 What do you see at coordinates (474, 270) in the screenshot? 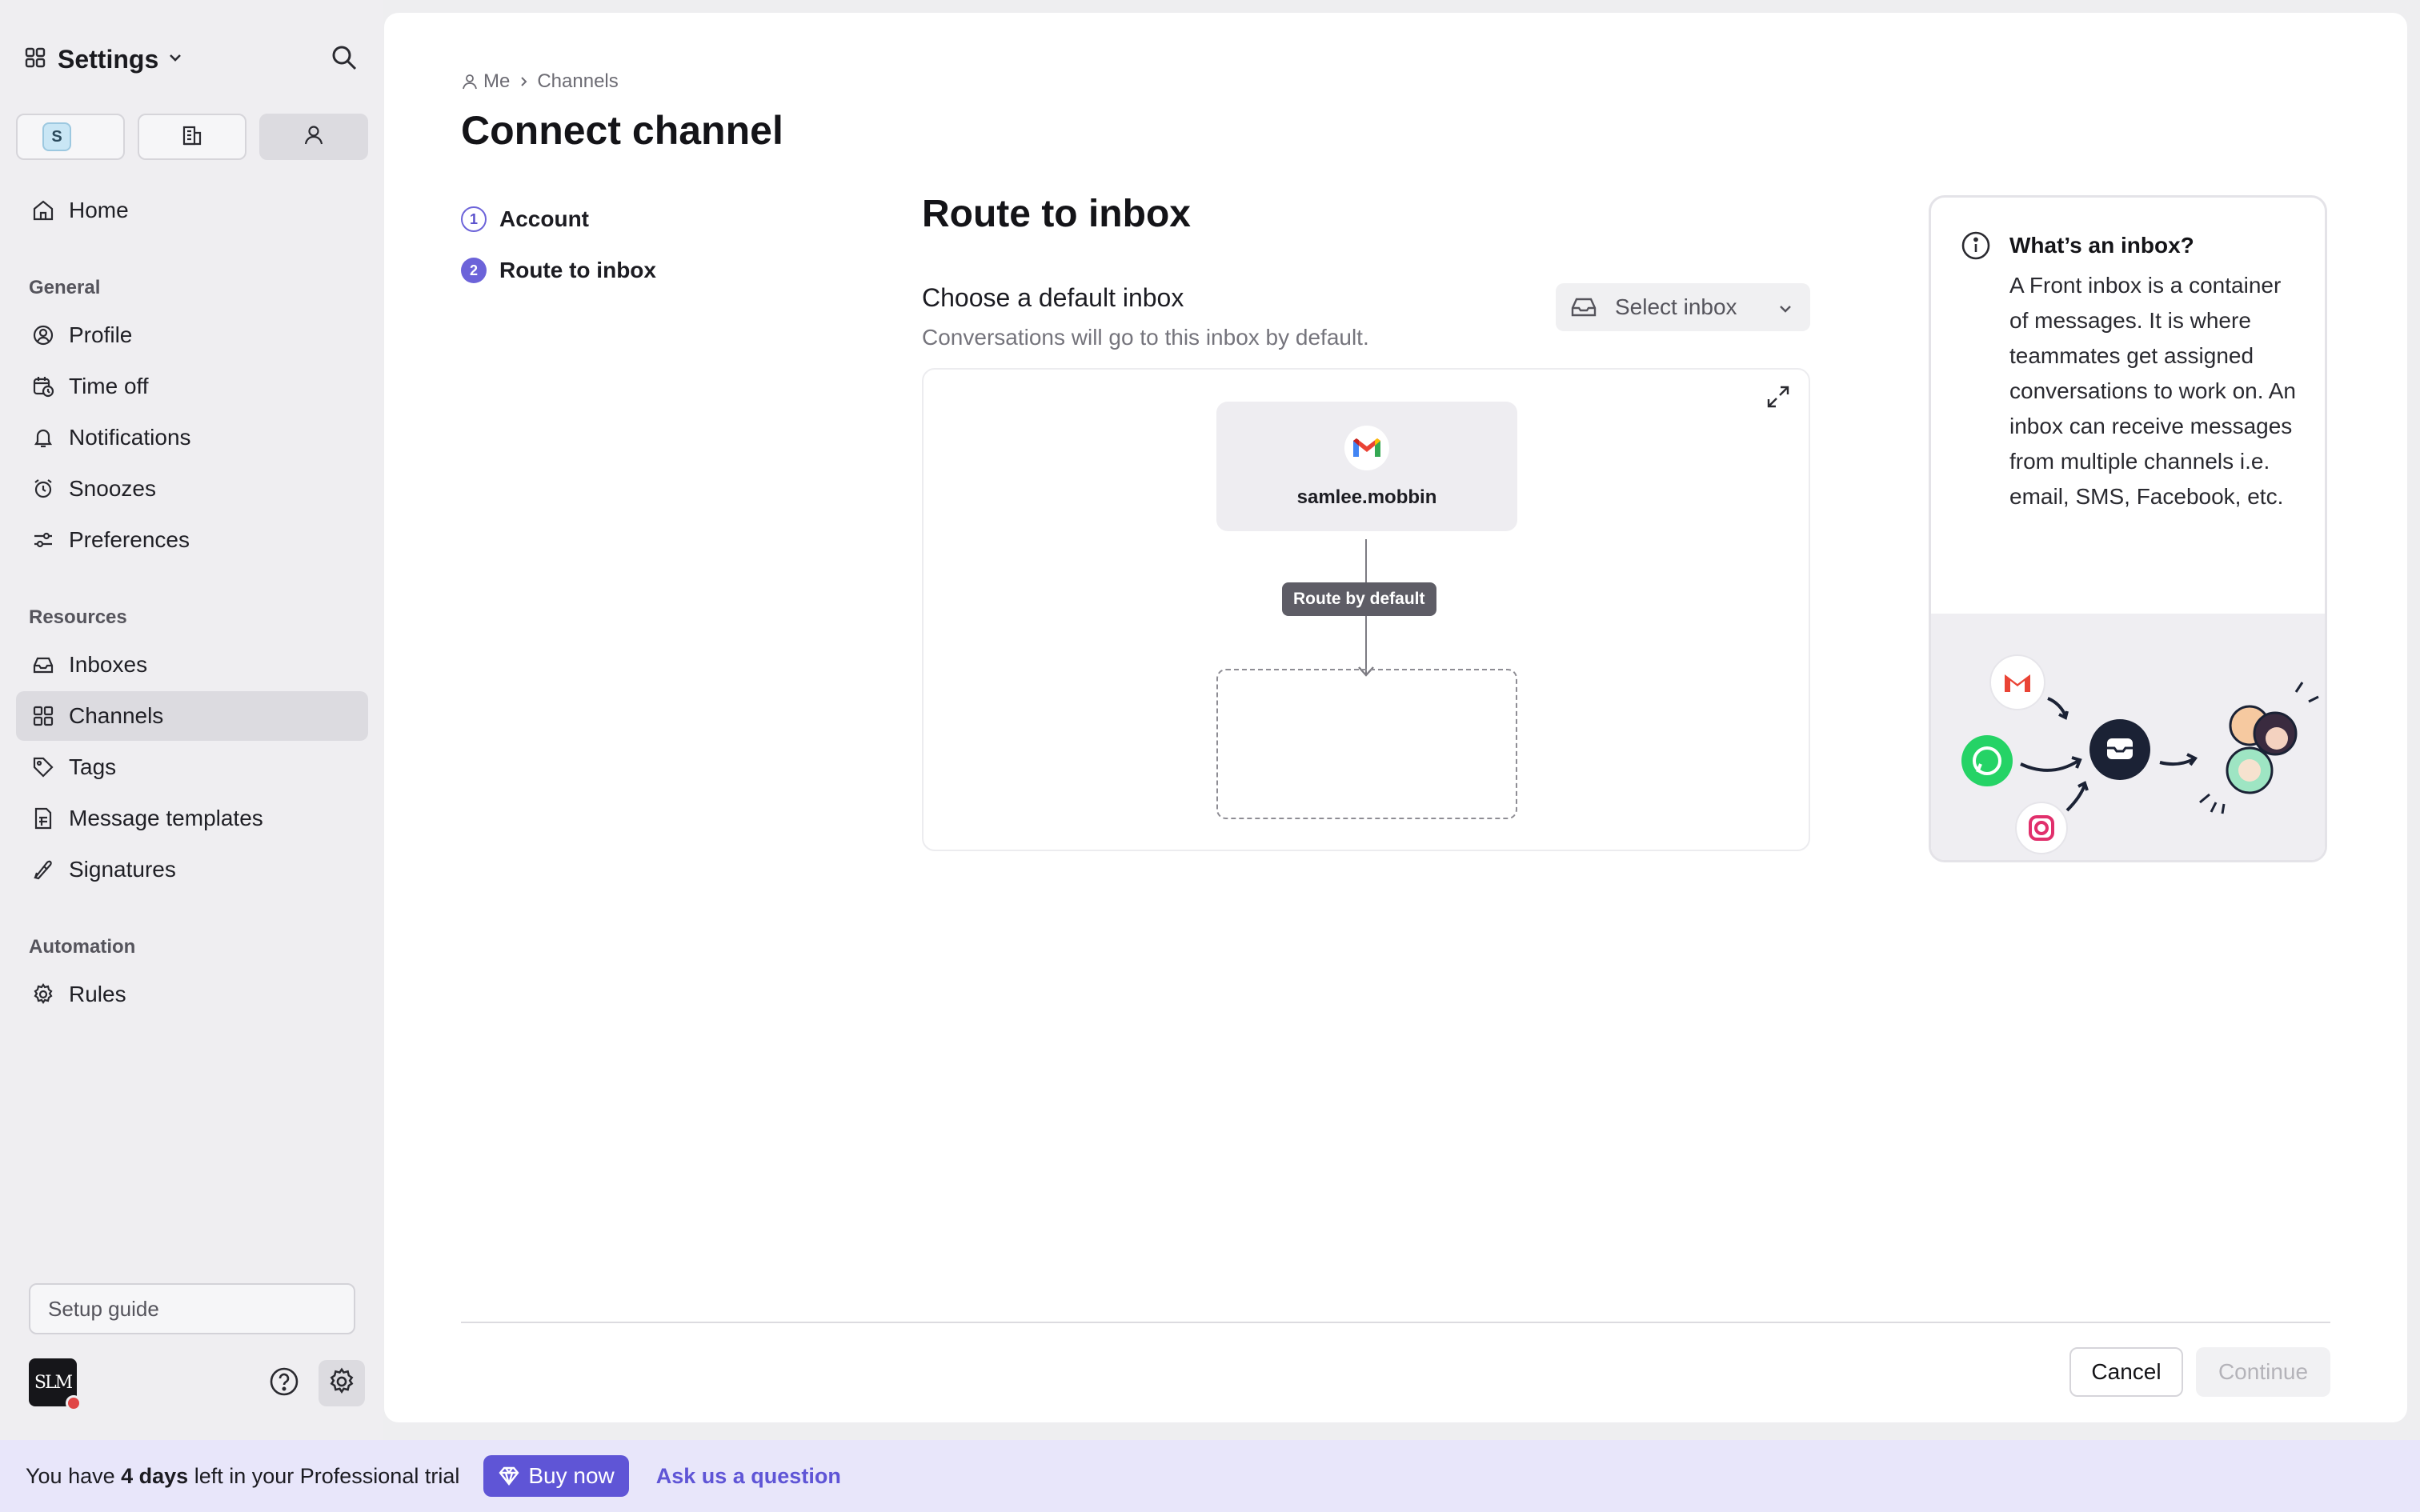
I see `step-number: 2` at bounding box center [474, 270].